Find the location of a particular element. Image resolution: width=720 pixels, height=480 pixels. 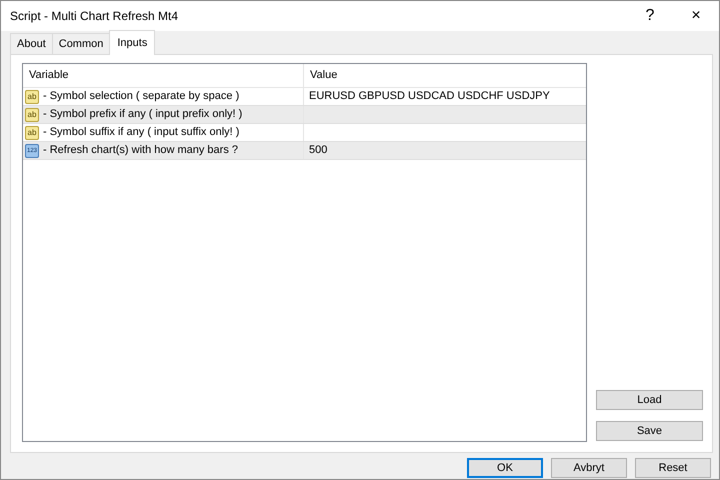

variable-label: - Symbol prefix if any ( input prefix only! ) is located at coordinates (142, 114).